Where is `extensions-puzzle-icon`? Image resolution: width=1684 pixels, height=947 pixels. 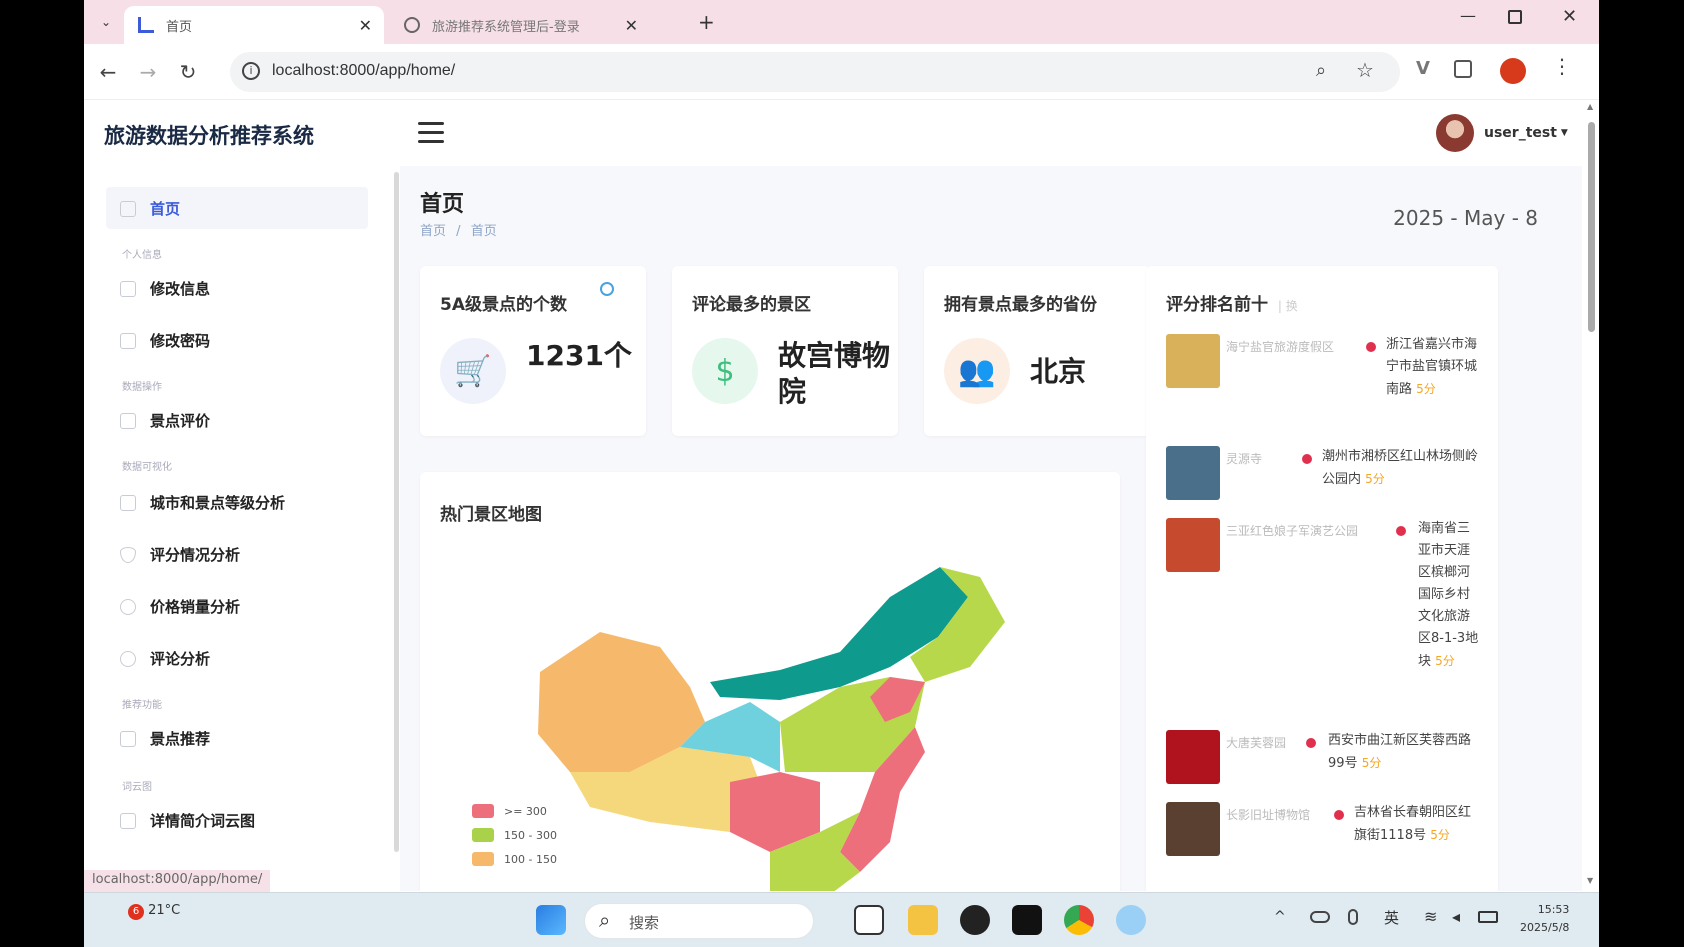
extensions-puzzle-icon is located at coordinates (1463, 69).